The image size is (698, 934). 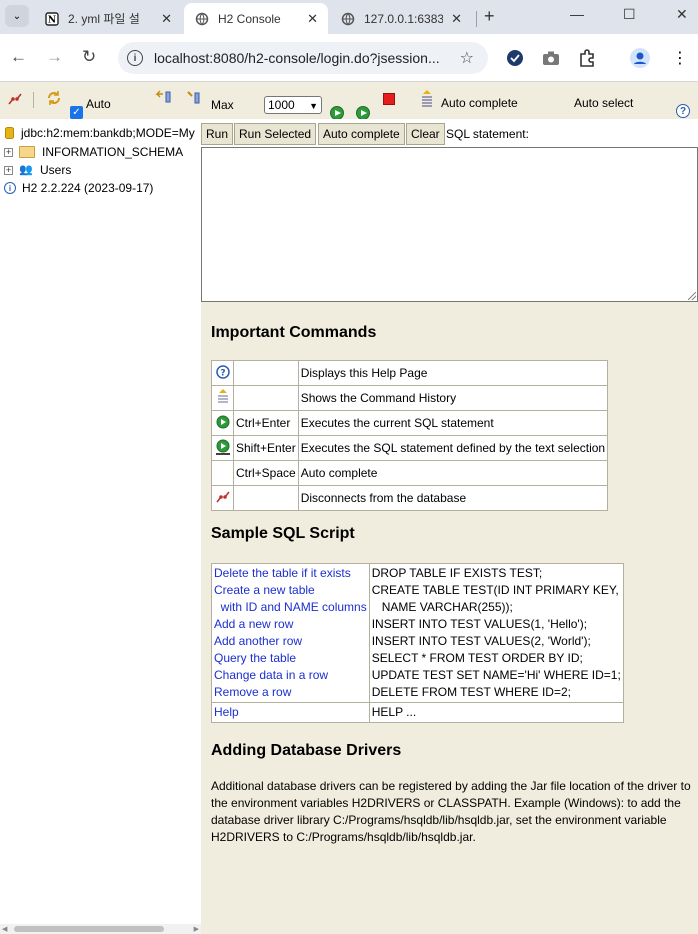 What do you see at coordinates (89, 57) in the screenshot?
I see `reload-icon: ↻` at bounding box center [89, 57].